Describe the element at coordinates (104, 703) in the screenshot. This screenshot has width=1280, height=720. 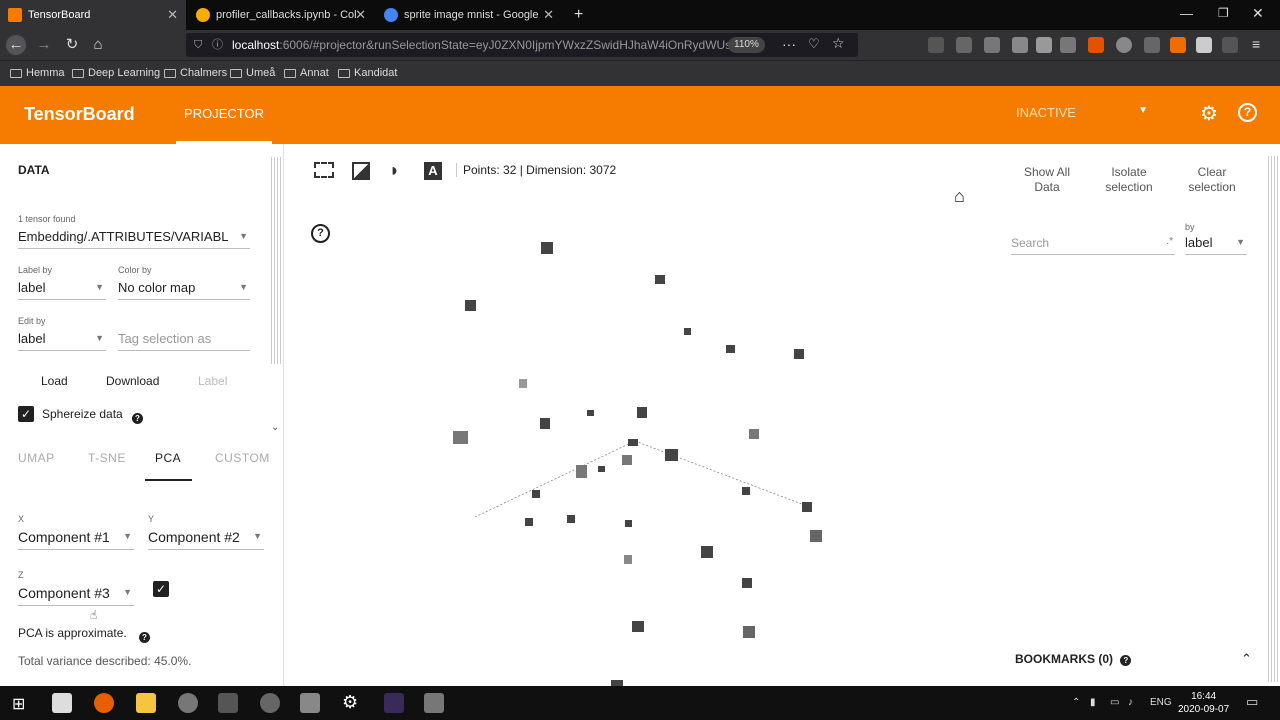
I see `firefox-icon` at that location.